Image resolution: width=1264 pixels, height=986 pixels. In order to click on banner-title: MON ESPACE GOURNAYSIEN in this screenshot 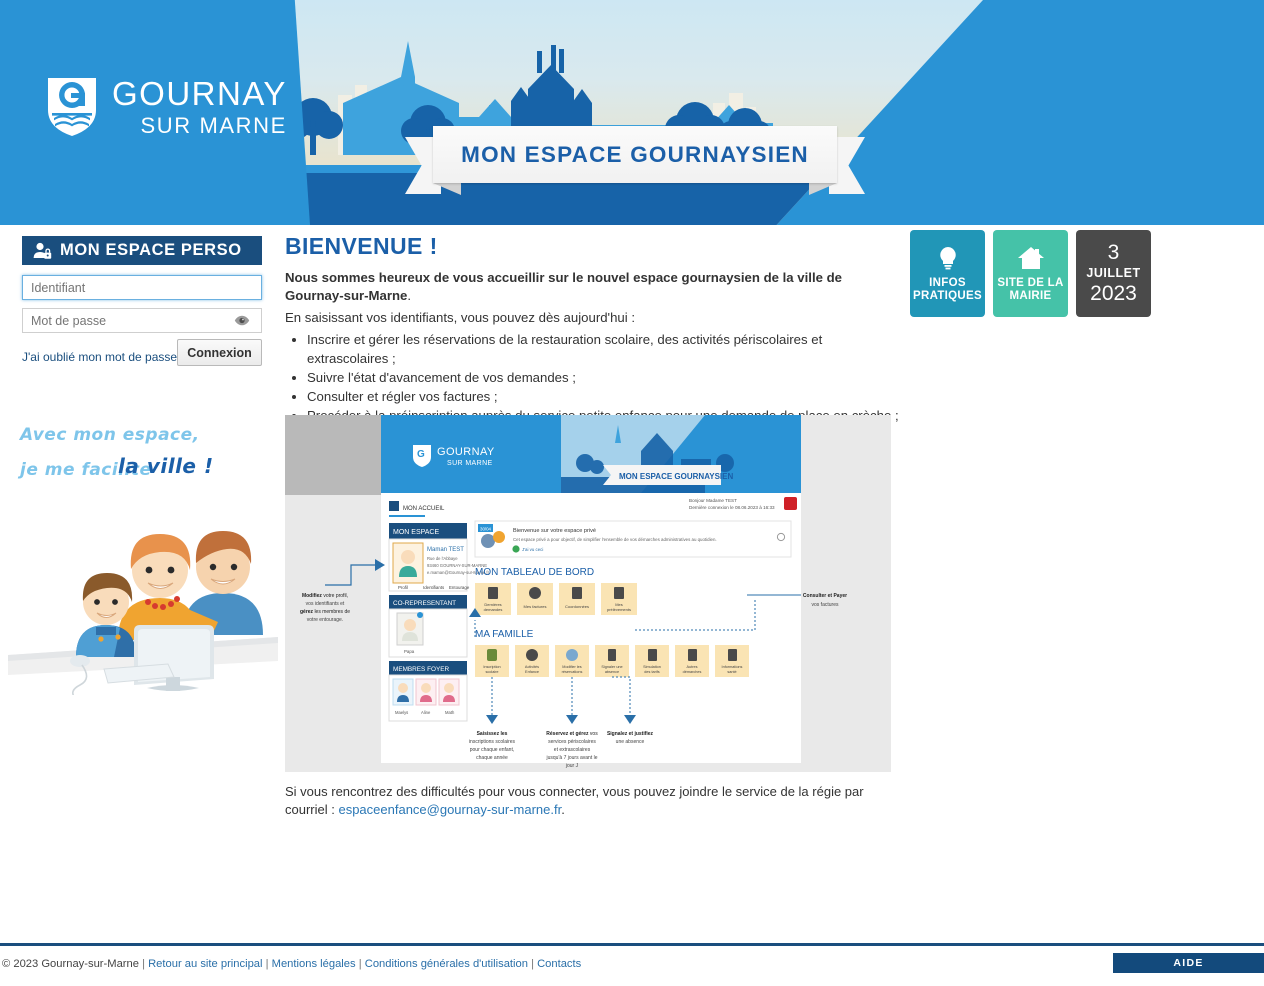, I will do `click(635, 154)`.